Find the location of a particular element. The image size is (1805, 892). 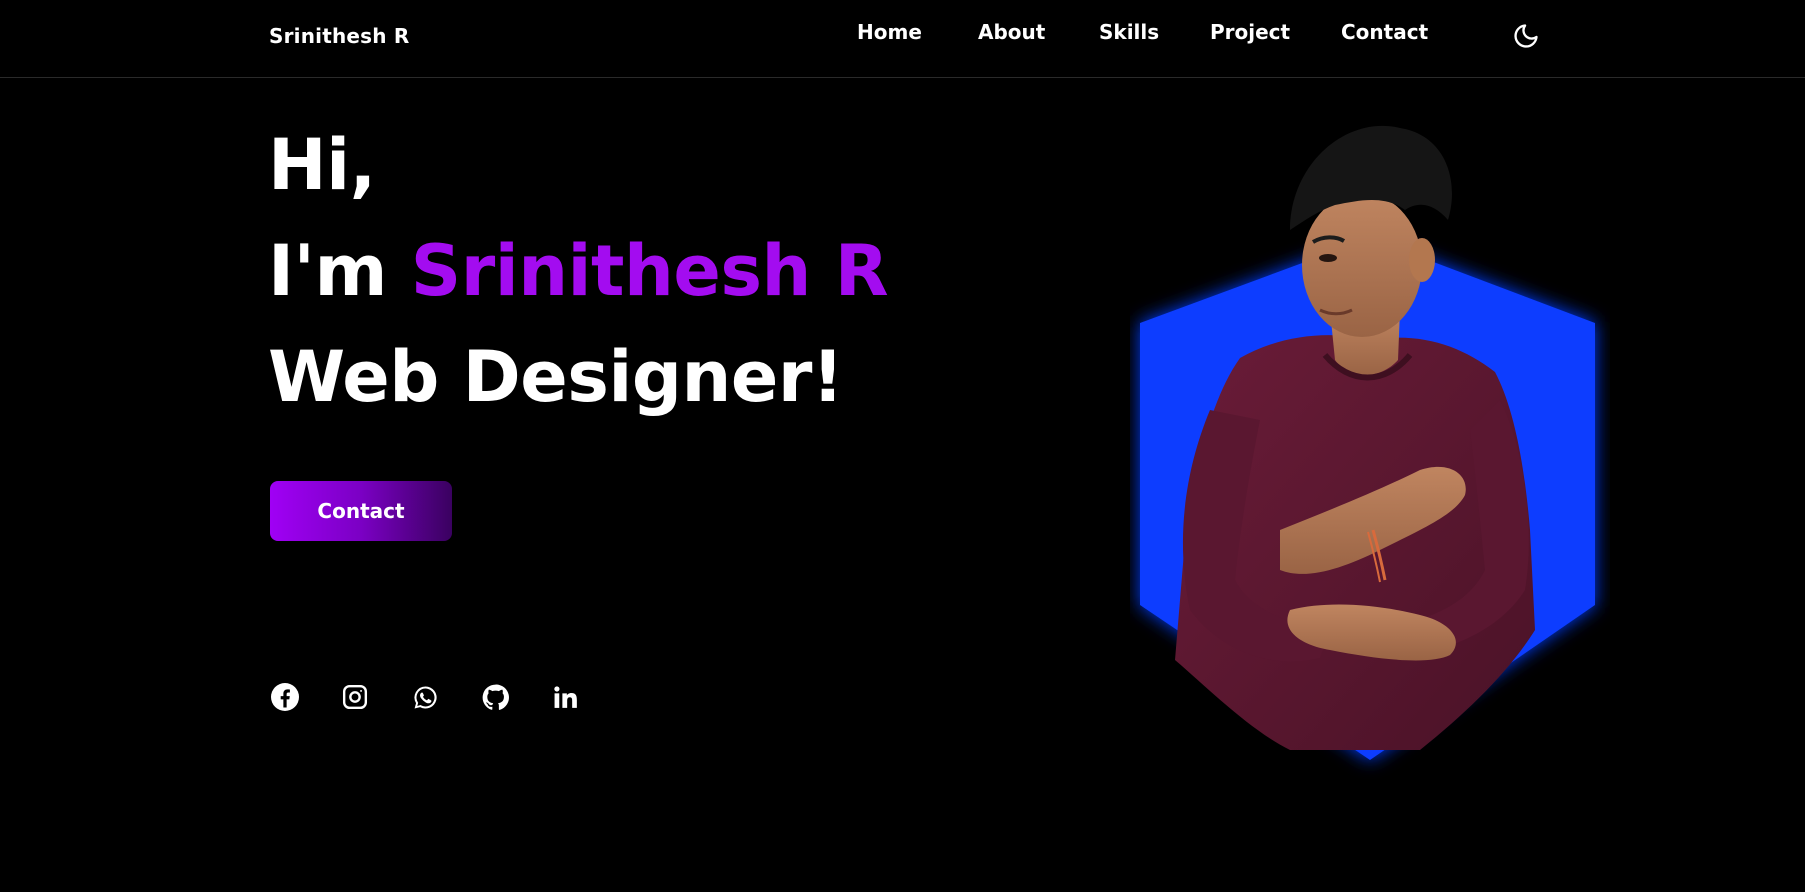

site-logo: Srinithesh R is located at coordinates (339, 36).